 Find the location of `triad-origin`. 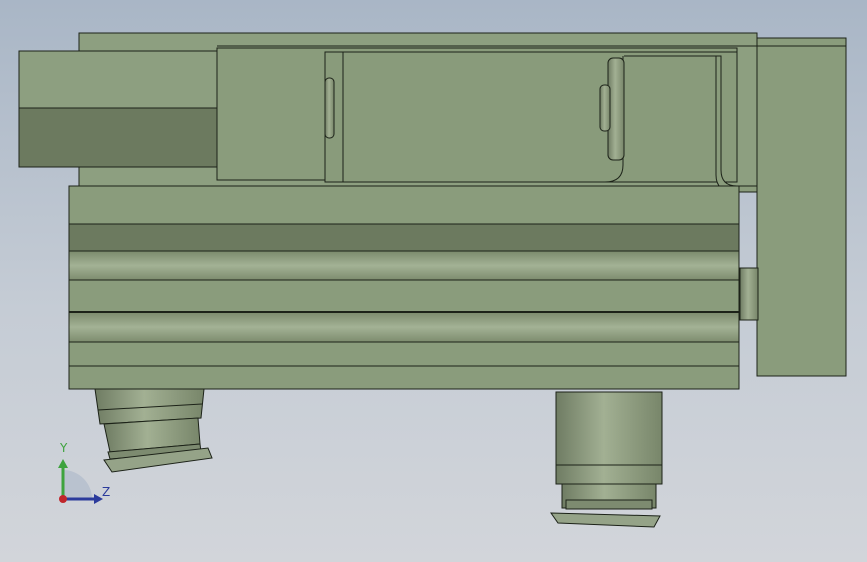

triad-origin is located at coordinates (63, 499).